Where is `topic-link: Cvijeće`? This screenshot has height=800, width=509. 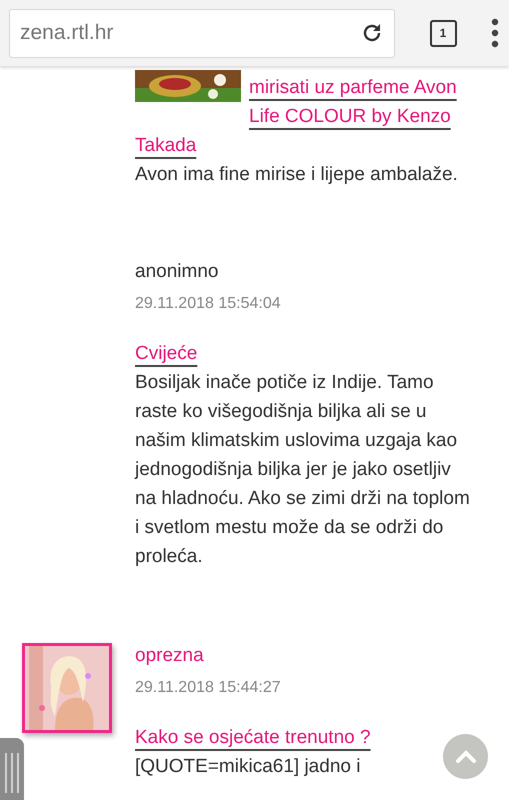 topic-link: Cvijeće is located at coordinates (166, 353).